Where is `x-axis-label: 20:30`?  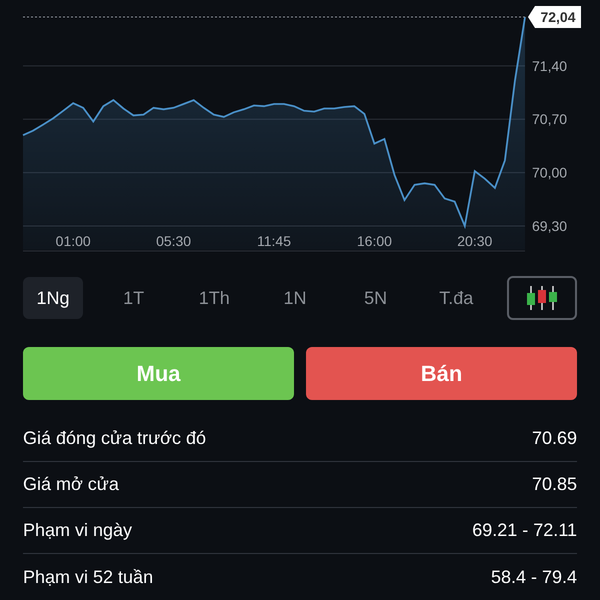
x-axis-label: 20:30 is located at coordinates (474, 241).